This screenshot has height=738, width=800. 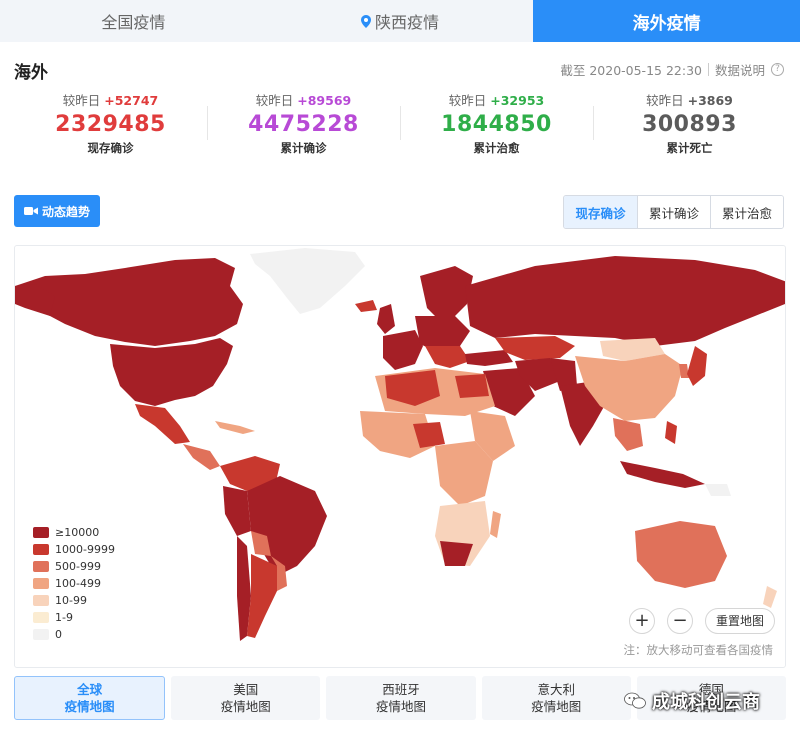 I want to click on country-iceland, so click(x=366, y=306).